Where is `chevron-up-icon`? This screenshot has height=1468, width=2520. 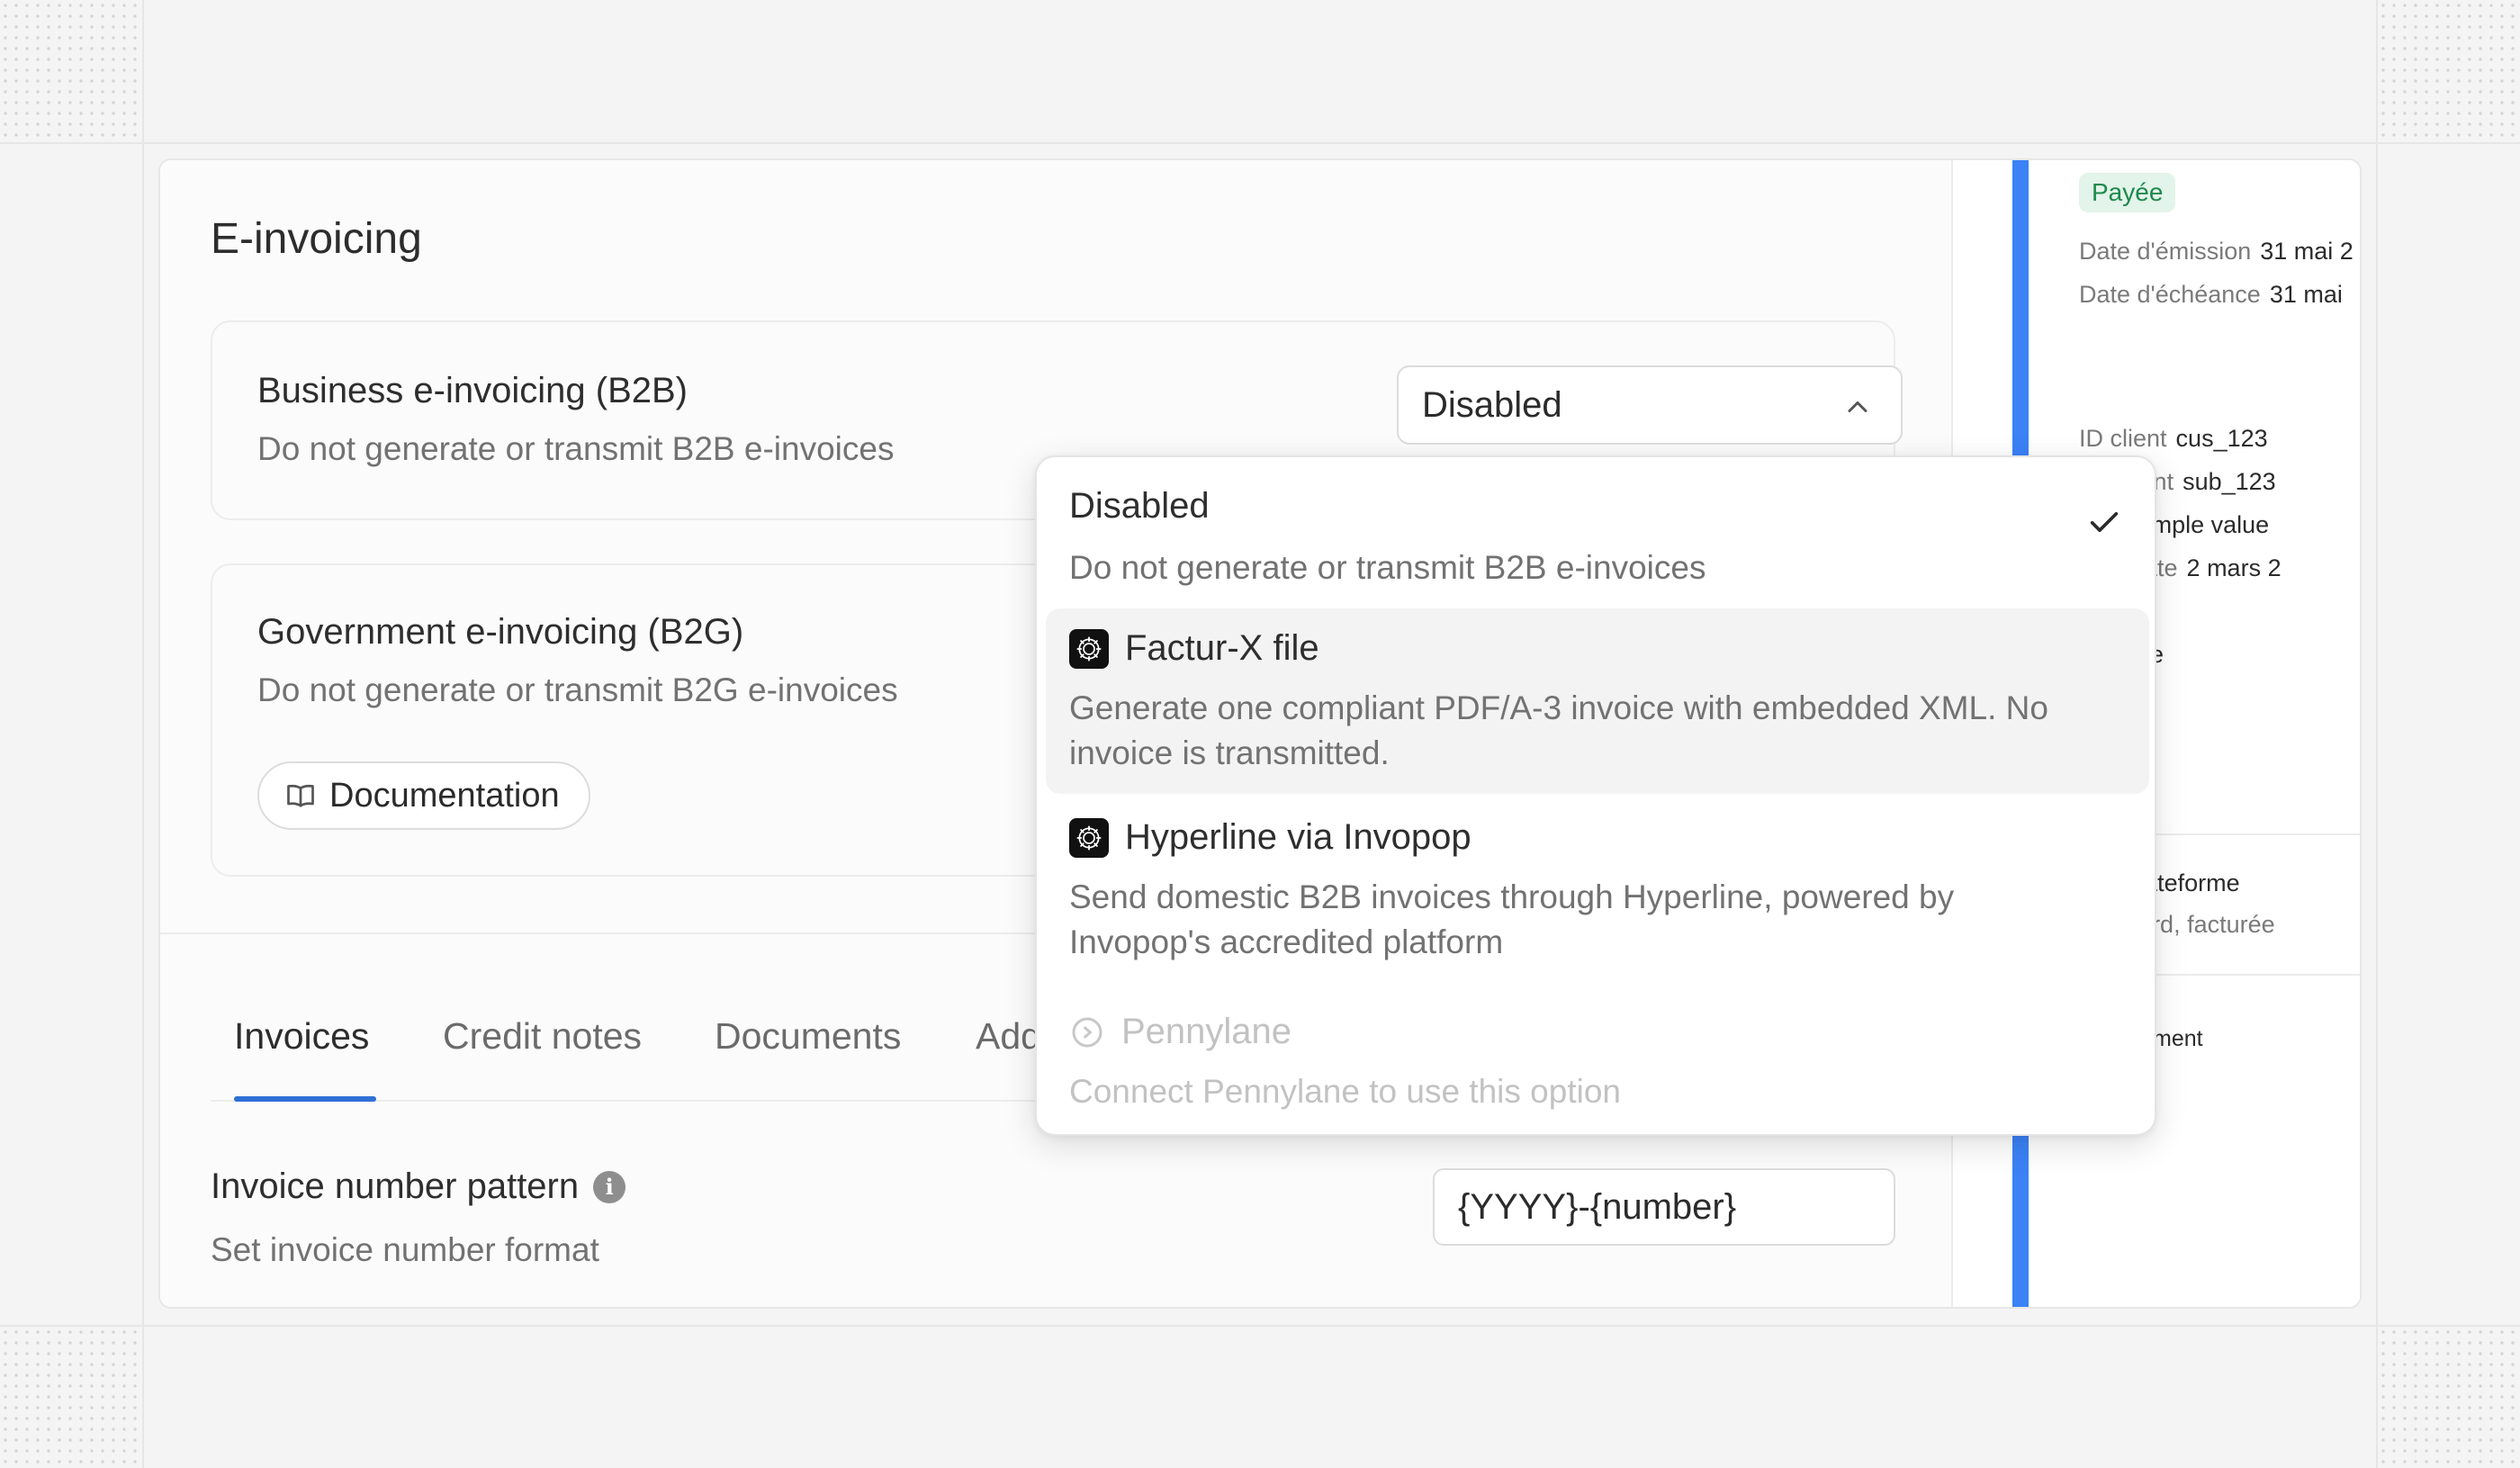 chevron-up-icon is located at coordinates (1858, 407).